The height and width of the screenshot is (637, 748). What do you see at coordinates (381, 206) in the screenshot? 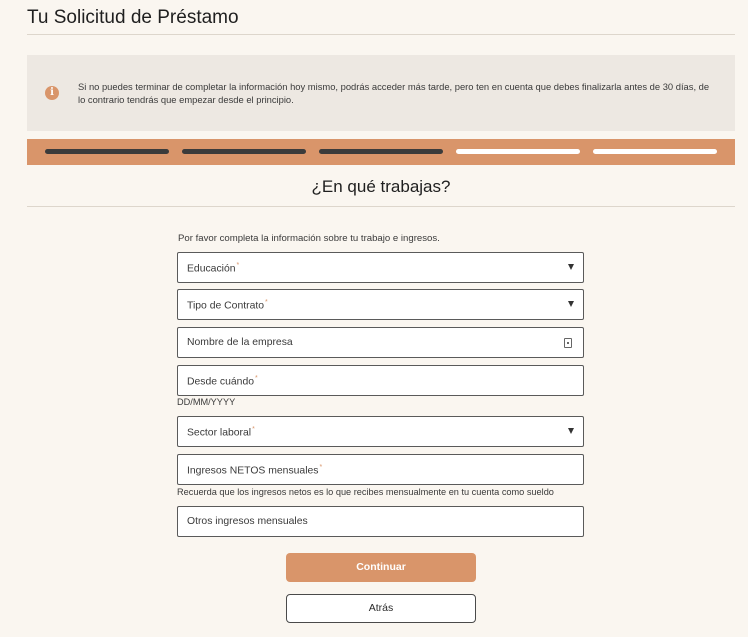
I see `section-divider` at bounding box center [381, 206].